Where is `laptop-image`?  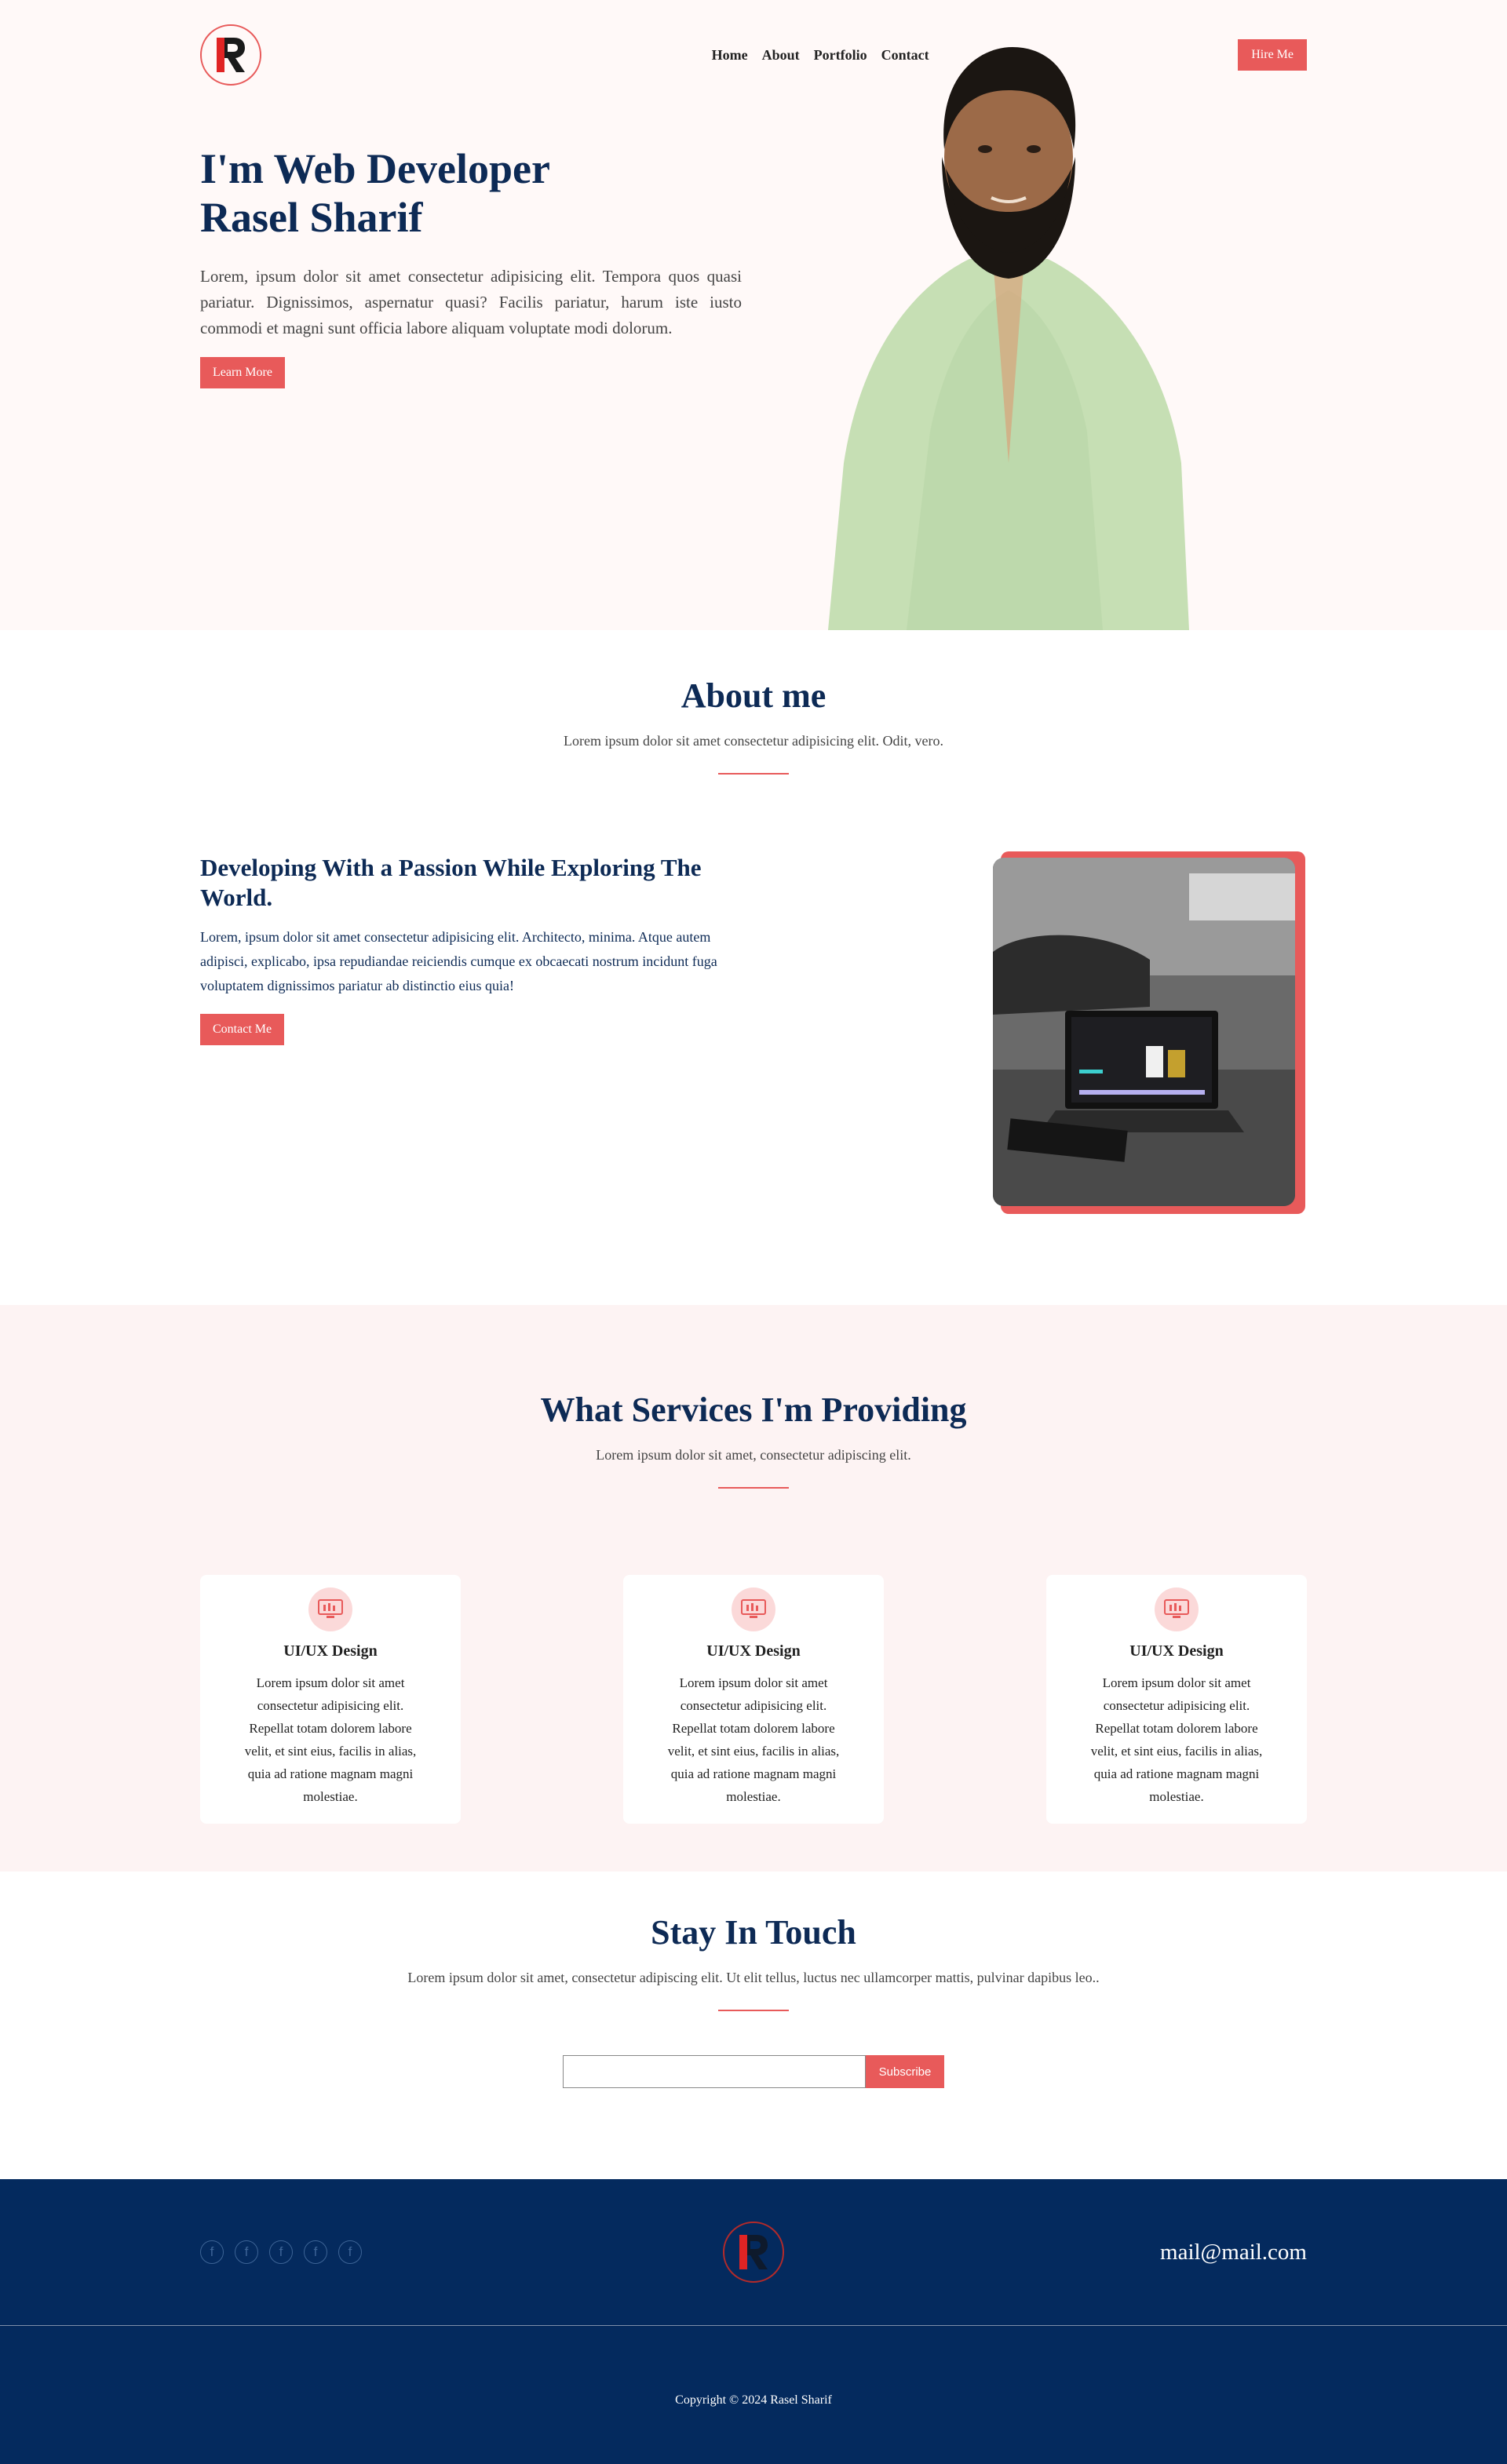 laptop-image is located at coordinates (1144, 1032).